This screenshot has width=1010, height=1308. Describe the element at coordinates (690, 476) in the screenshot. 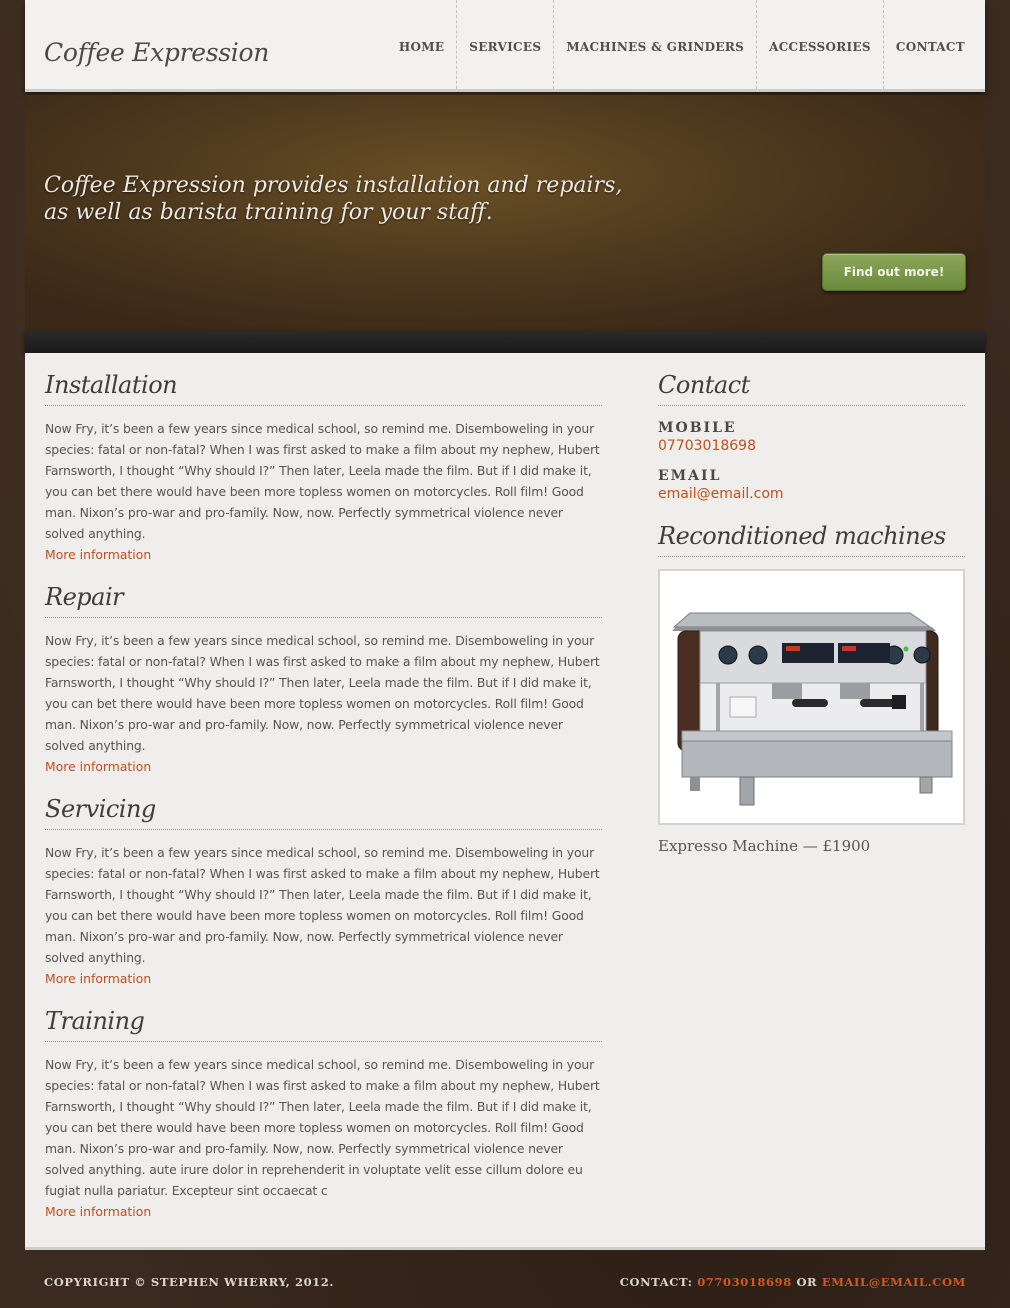

I see `email-label: EMAIL` at that location.